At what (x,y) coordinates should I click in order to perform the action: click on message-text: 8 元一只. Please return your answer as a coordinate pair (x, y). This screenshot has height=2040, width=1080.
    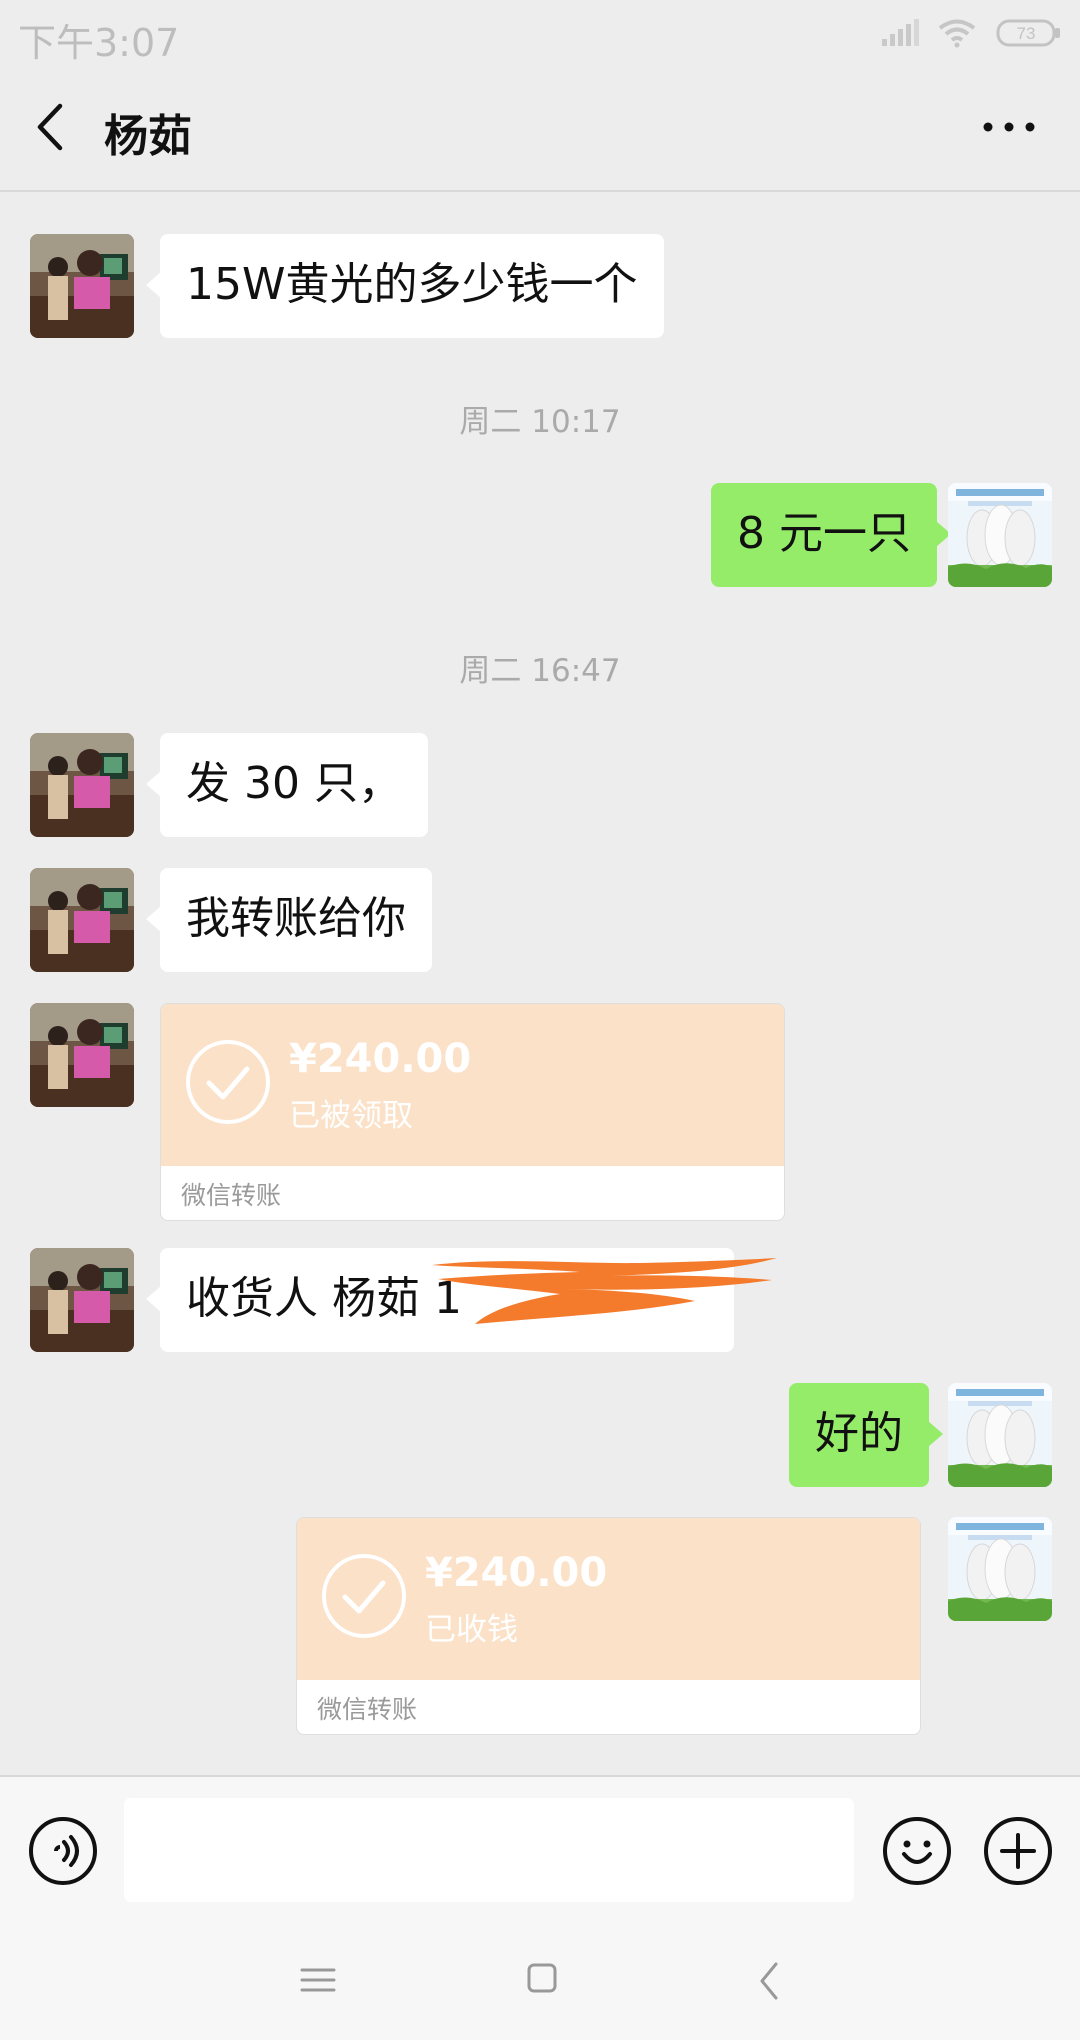
    Looking at the image, I should click on (824, 533).